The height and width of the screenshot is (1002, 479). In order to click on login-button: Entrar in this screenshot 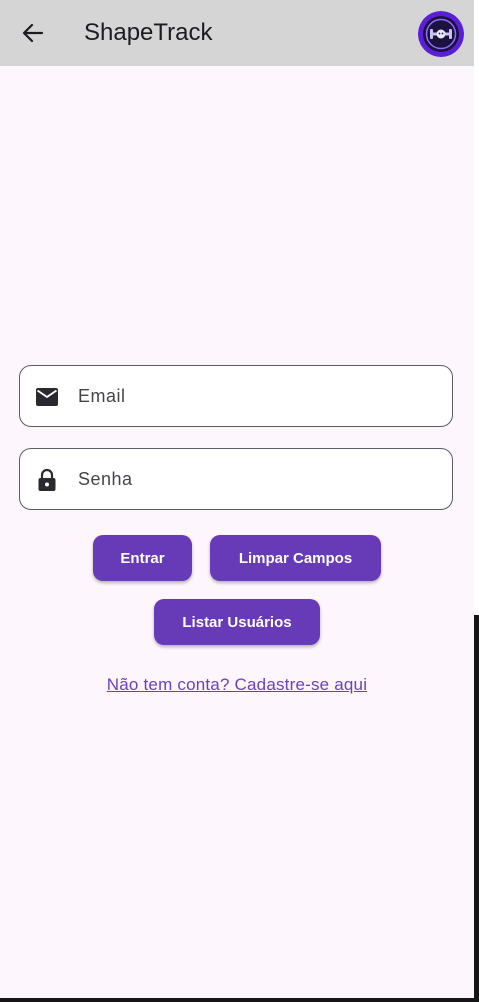, I will do `click(142, 558)`.